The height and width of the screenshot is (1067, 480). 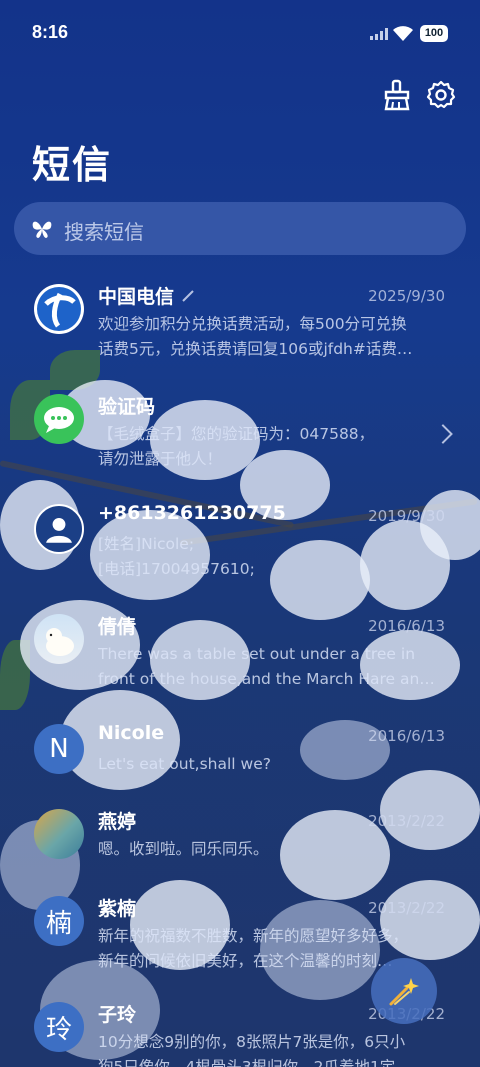 I want to click on settings-gear-icon, so click(x=441, y=95).